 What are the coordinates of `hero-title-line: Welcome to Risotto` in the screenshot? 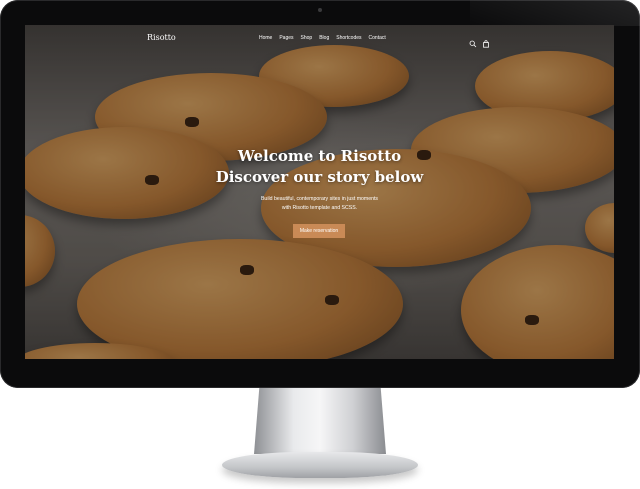 It's located at (319, 156).